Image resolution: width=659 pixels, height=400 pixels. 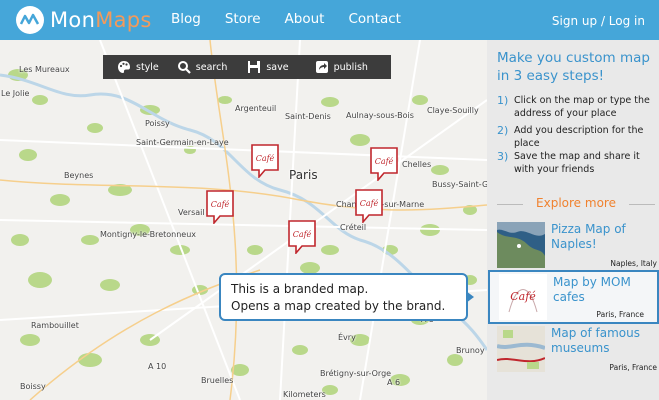 What do you see at coordinates (305, 19) in the screenshot?
I see `nav-about: About` at bounding box center [305, 19].